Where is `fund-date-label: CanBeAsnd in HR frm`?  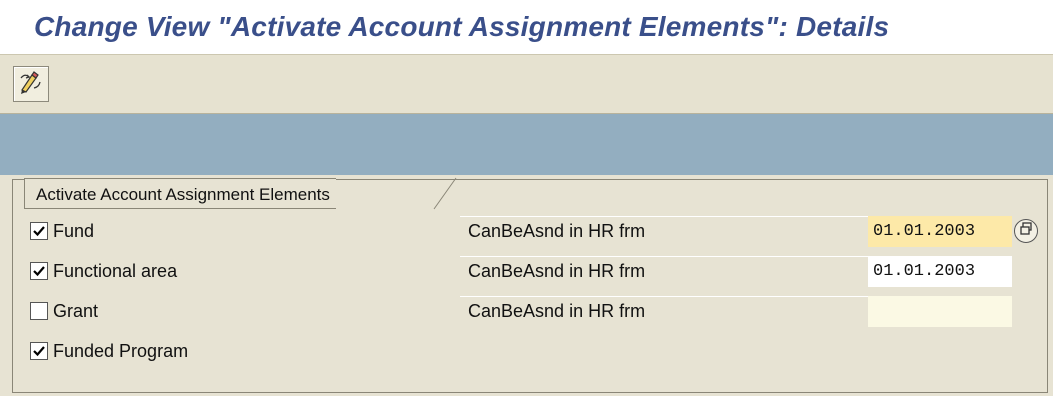 fund-date-label: CanBeAsnd in HR frm is located at coordinates (557, 231).